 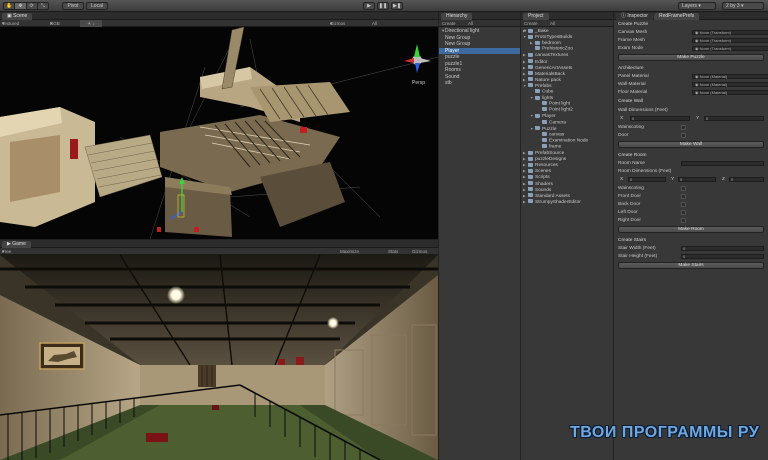 I want to click on hierarchy-item: Player, so click(x=479, y=50).